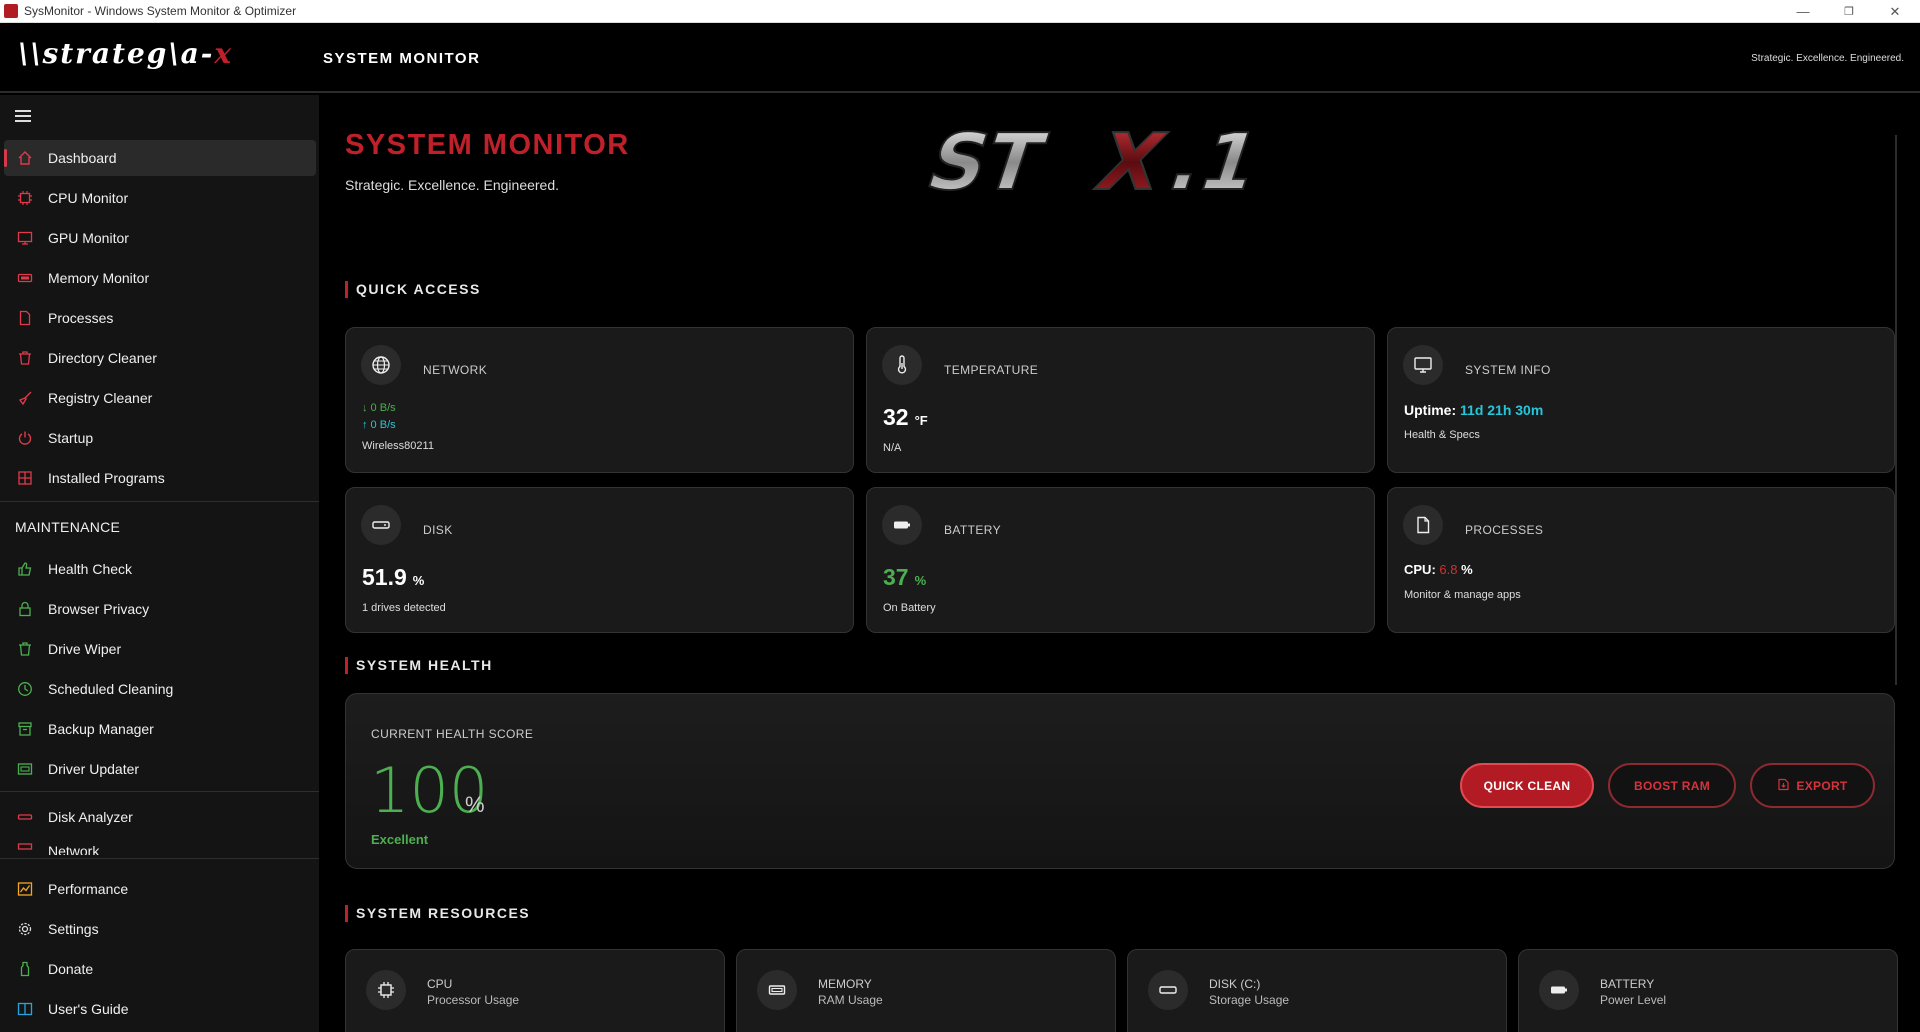  Describe the element at coordinates (99, 609) in the screenshot. I see `sidebar-item-label: Browser Privacy` at that location.